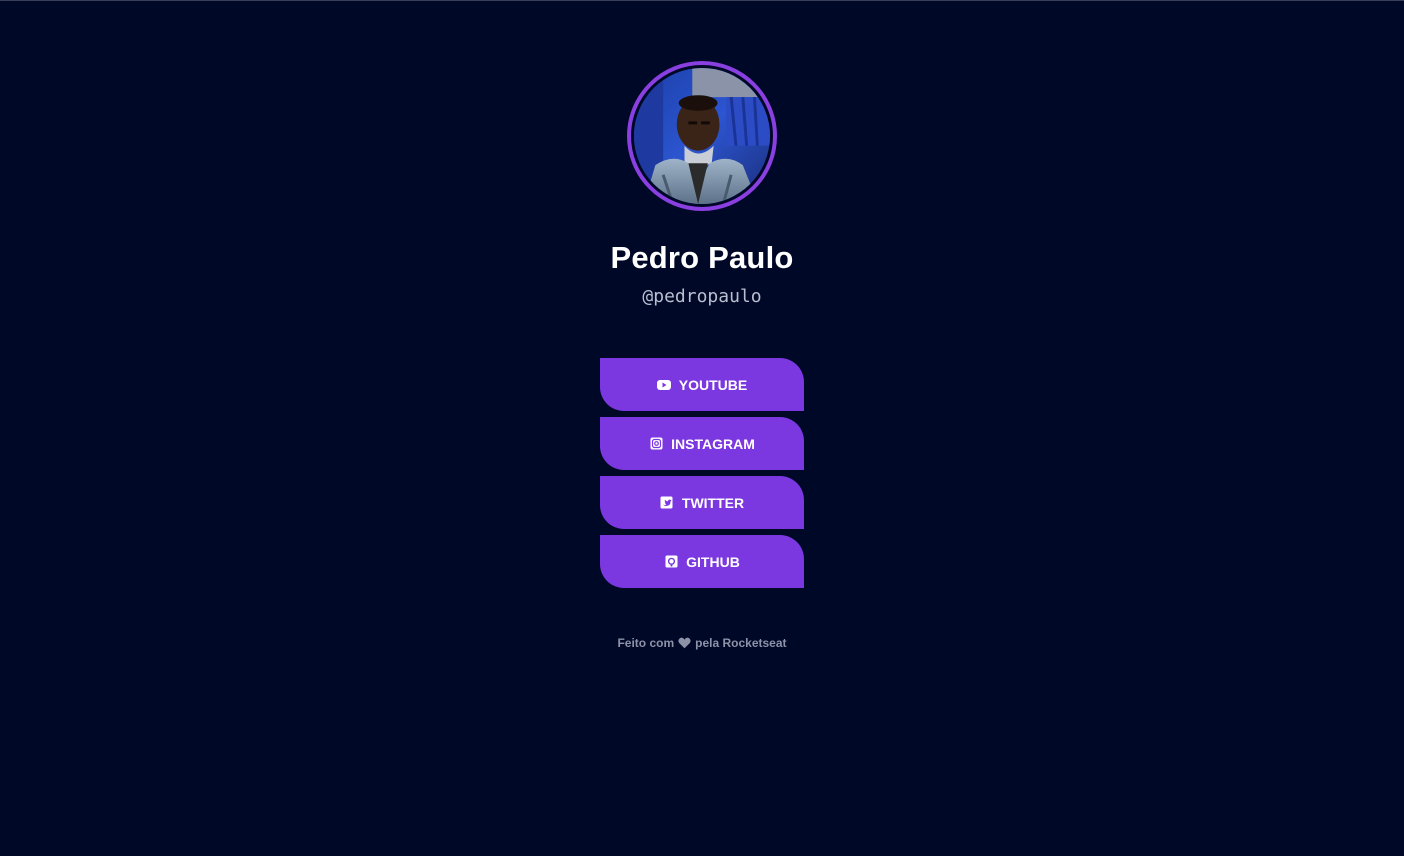 The image size is (1404, 856). I want to click on twitter-icon, so click(667, 503).